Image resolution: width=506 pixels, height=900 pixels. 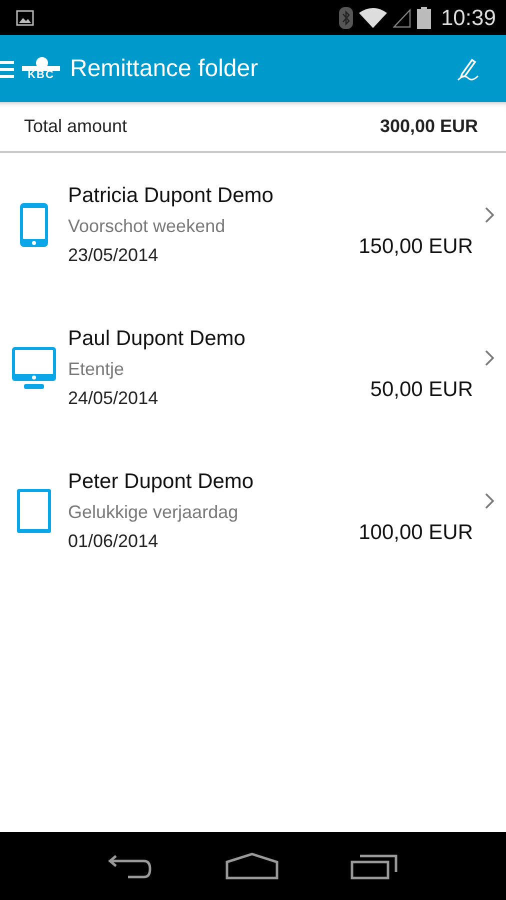 What do you see at coordinates (415, 247) in the screenshot?
I see `payment-amount: 150,00 EUR` at bounding box center [415, 247].